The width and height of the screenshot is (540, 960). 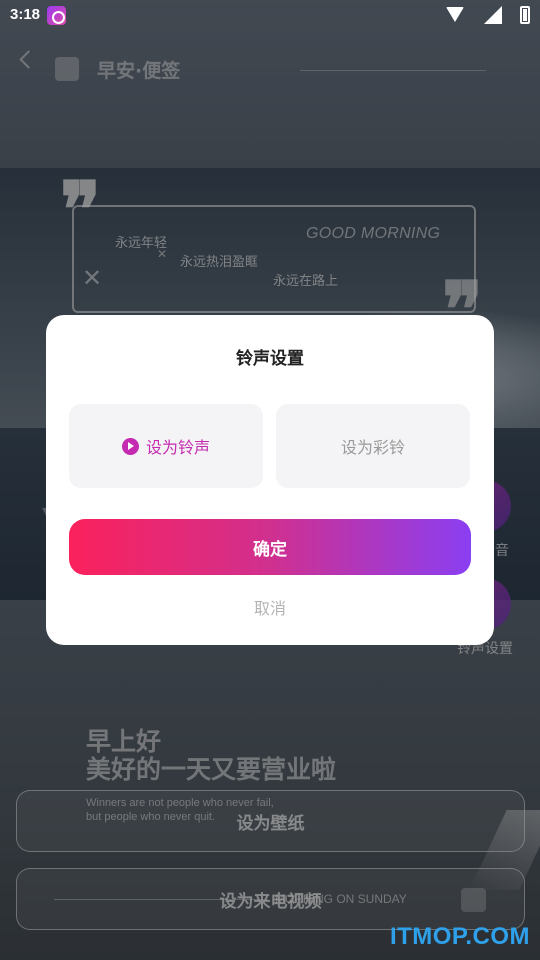 I want to click on set-ringtone-label: 设为铃声, so click(x=177, y=447).